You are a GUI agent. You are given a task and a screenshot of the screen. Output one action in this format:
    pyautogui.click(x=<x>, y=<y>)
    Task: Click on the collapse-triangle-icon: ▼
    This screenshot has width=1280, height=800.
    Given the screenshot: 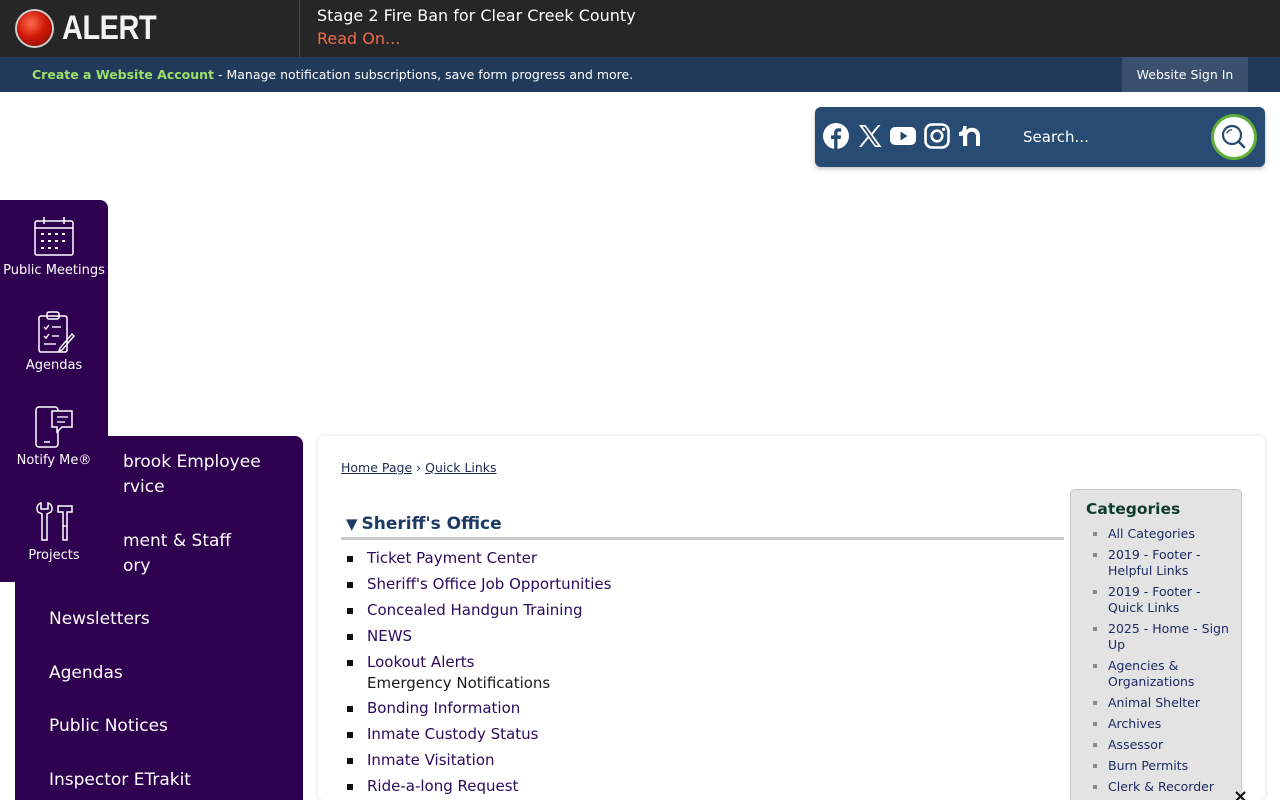 What is the action you would take?
    pyautogui.click(x=352, y=524)
    